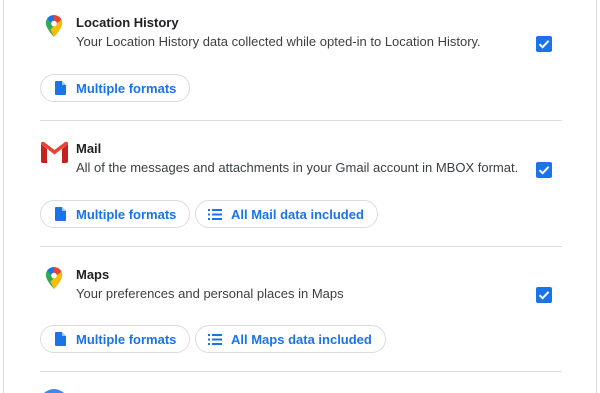 This screenshot has height=393, width=600. What do you see at coordinates (54, 391) in the screenshot?
I see `next-product-icon` at bounding box center [54, 391].